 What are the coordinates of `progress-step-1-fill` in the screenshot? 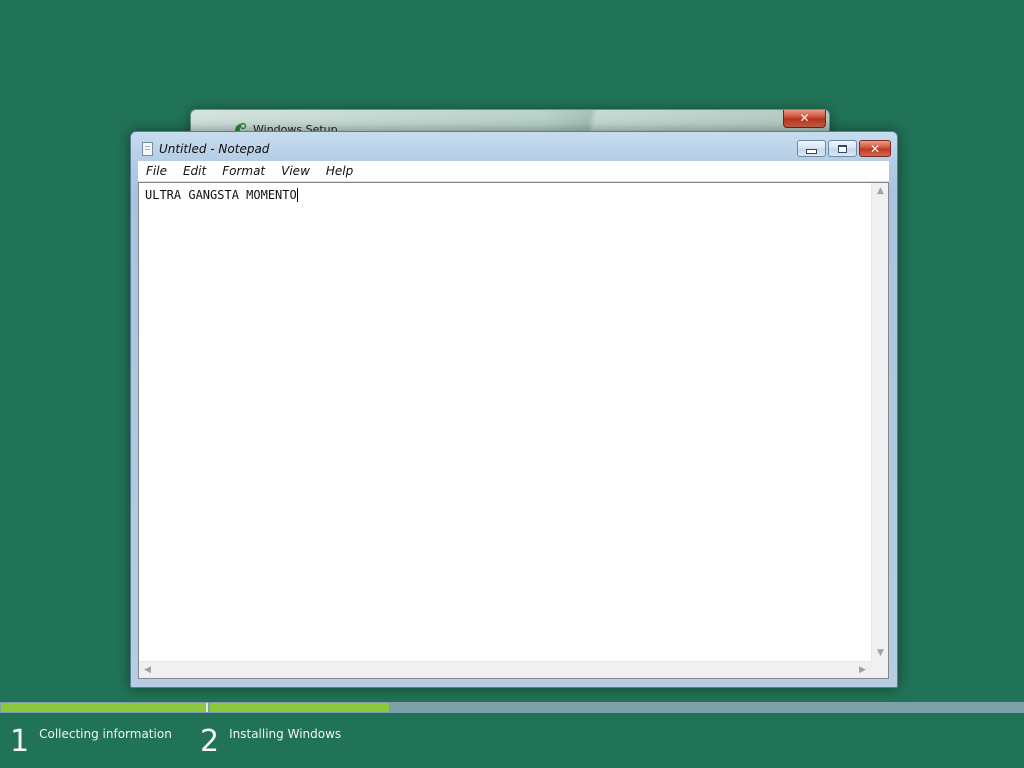 It's located at (104, 707).